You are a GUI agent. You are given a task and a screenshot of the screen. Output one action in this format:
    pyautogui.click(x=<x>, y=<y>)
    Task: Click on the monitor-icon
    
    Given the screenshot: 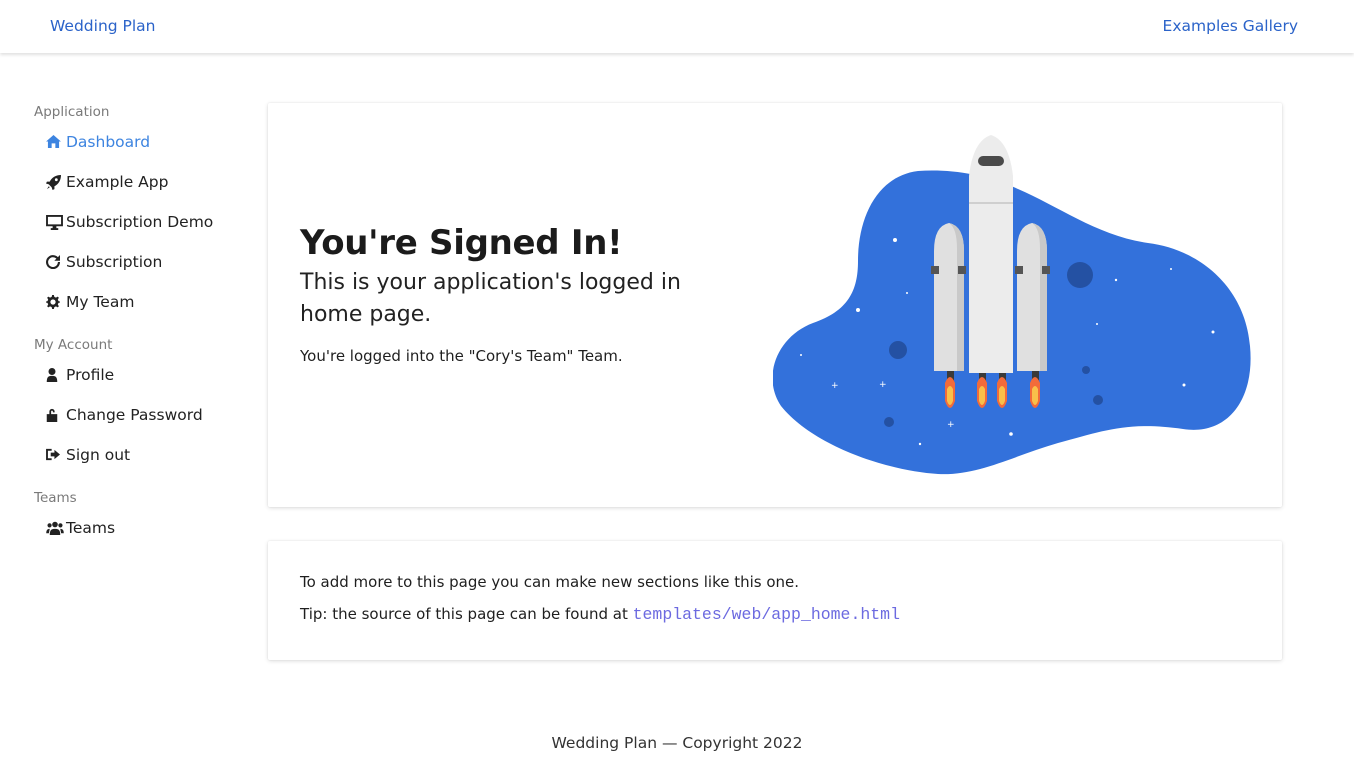 What is the action you would take?
    pyautogui.click(x=56, y=222)
    